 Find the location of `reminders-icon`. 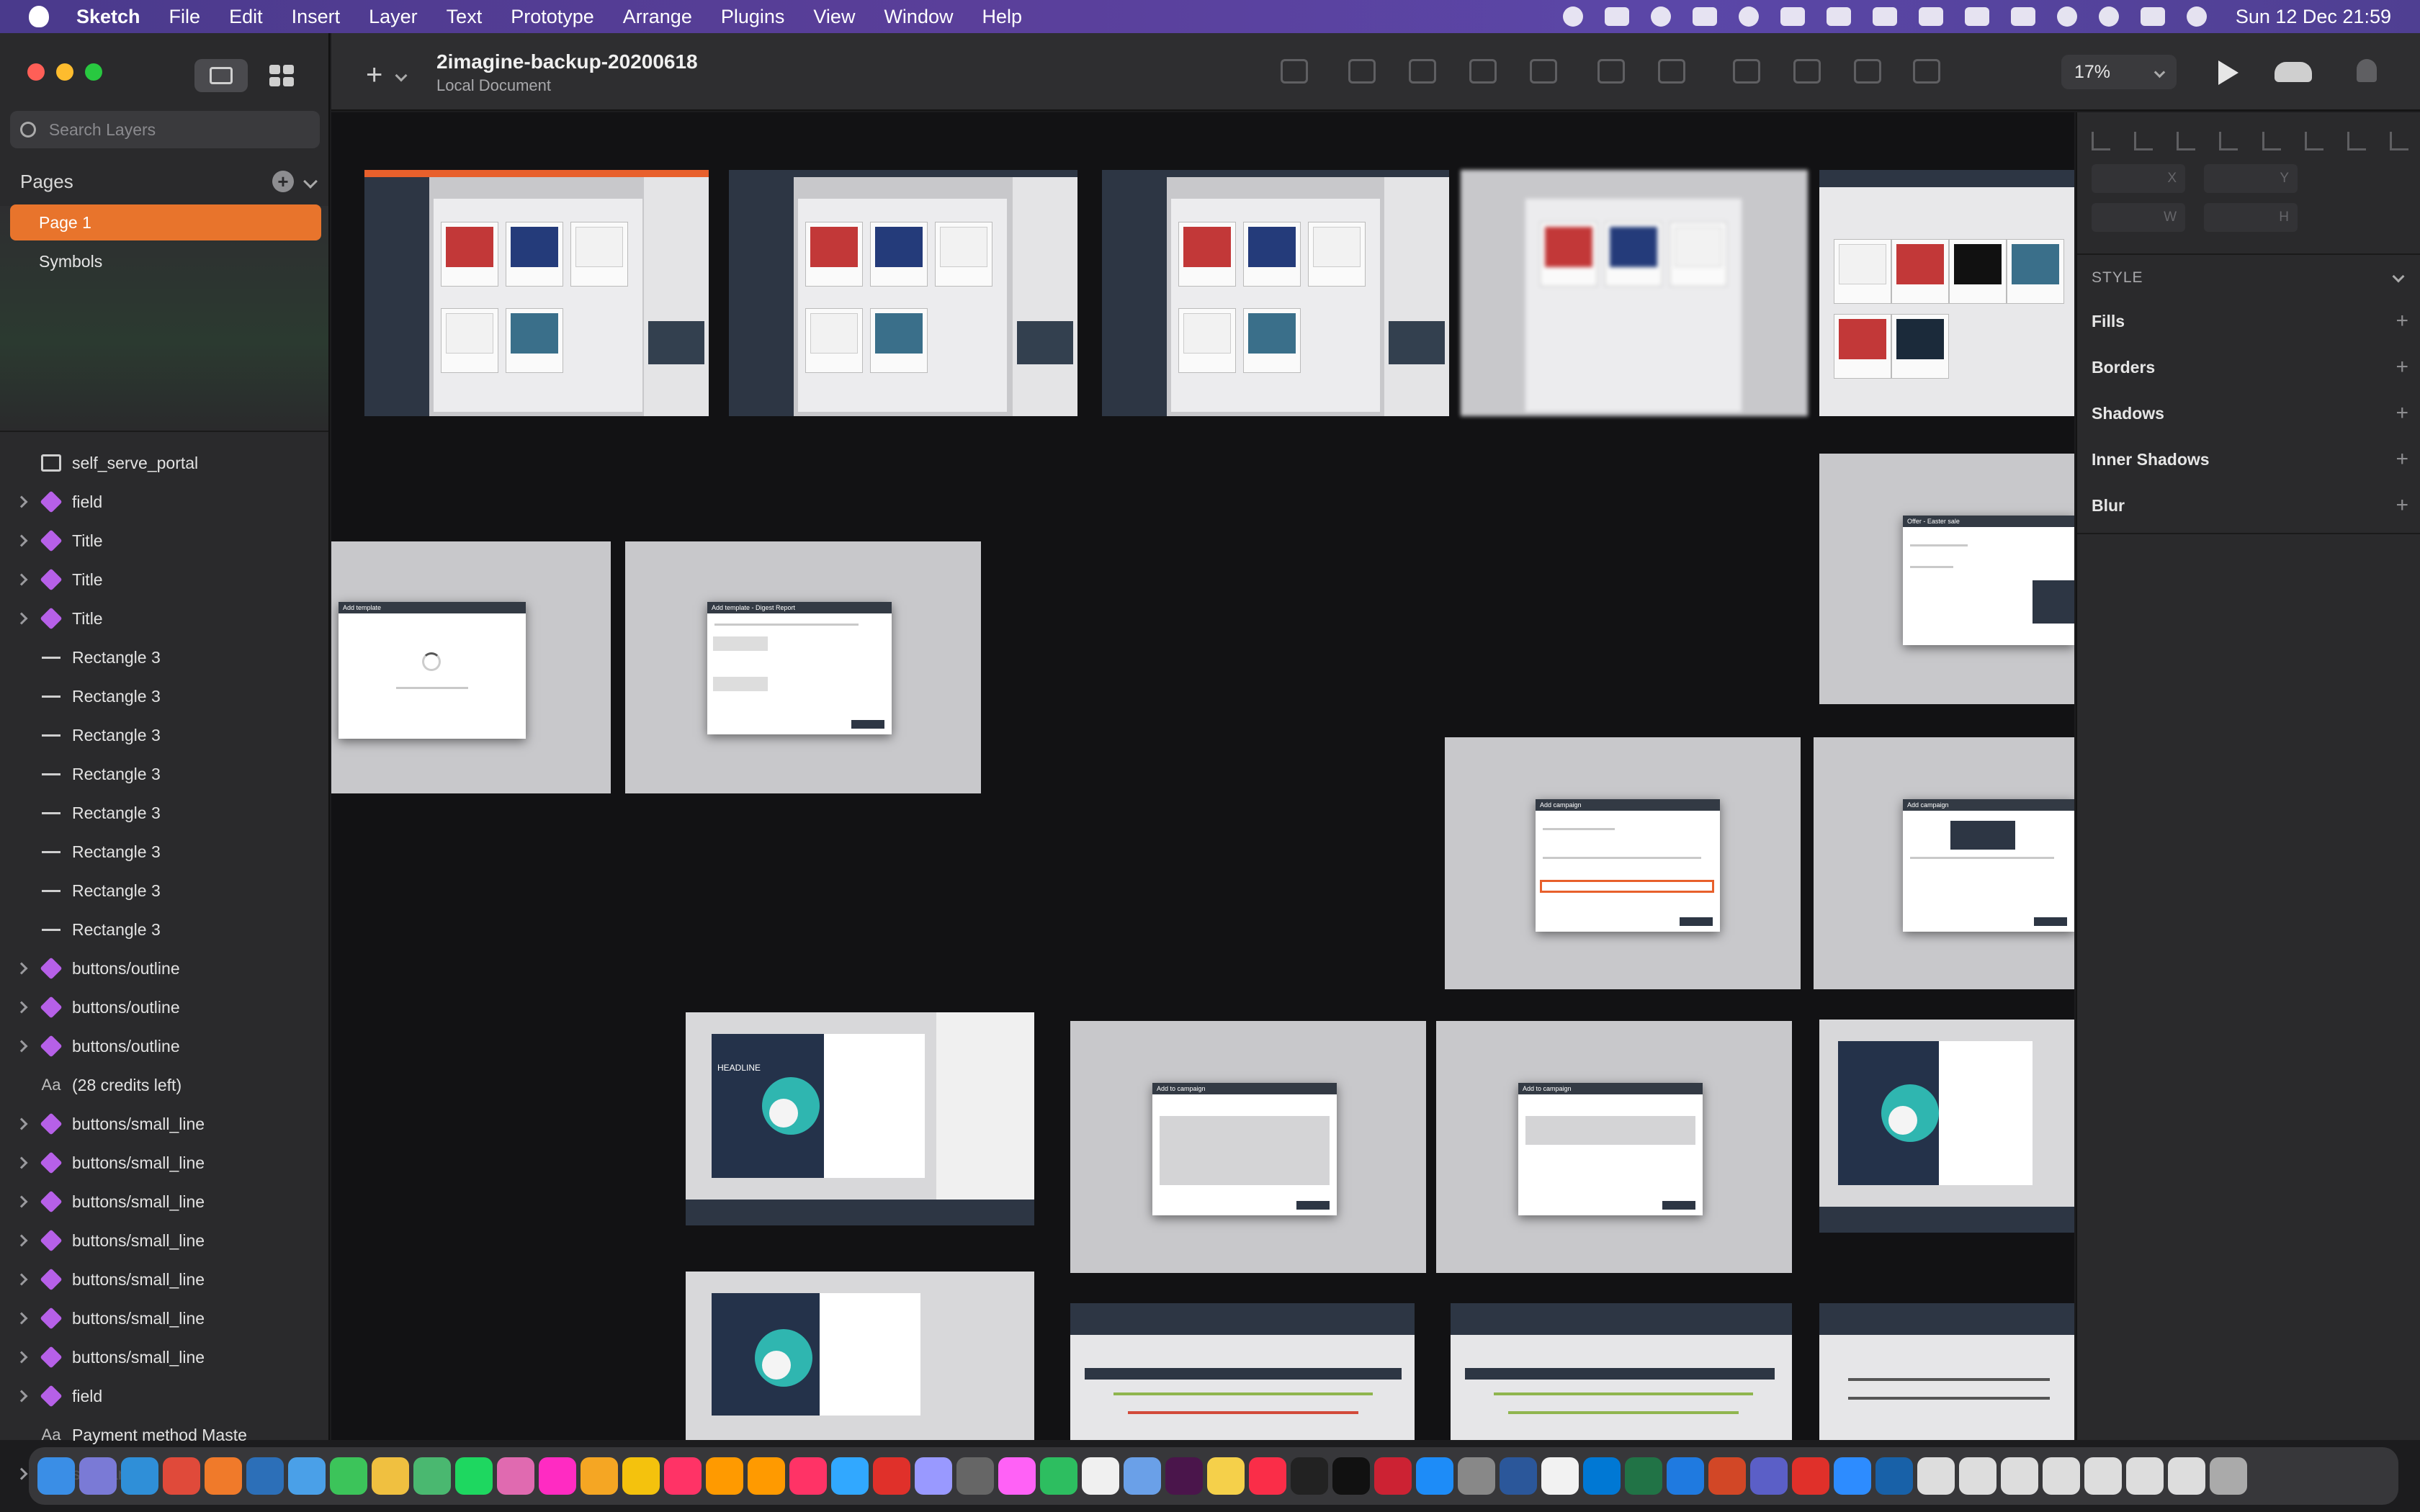

reminders-icon is located at coordinates (1100, 1476).